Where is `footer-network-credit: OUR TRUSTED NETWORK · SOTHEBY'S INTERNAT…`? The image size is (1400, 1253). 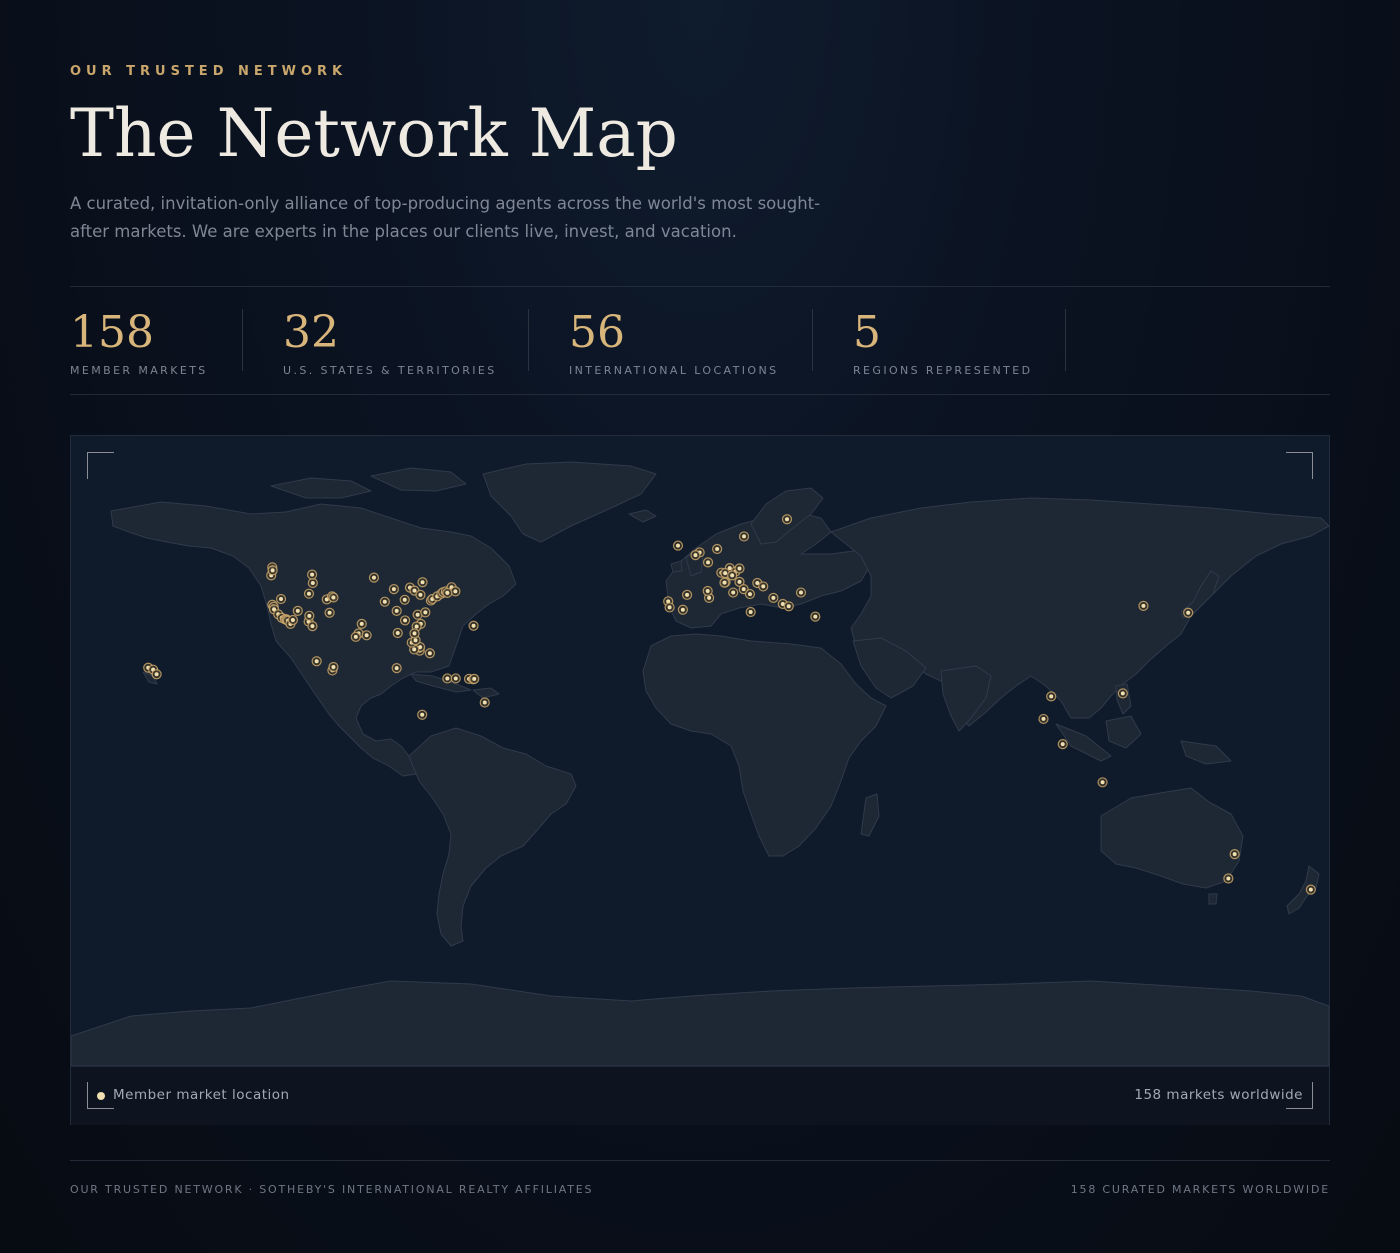 footer-network-credit: OUR TRUSTED NETWORK · SOTHEBY'S INTERNAT… is located at coordinates (332, 1189).